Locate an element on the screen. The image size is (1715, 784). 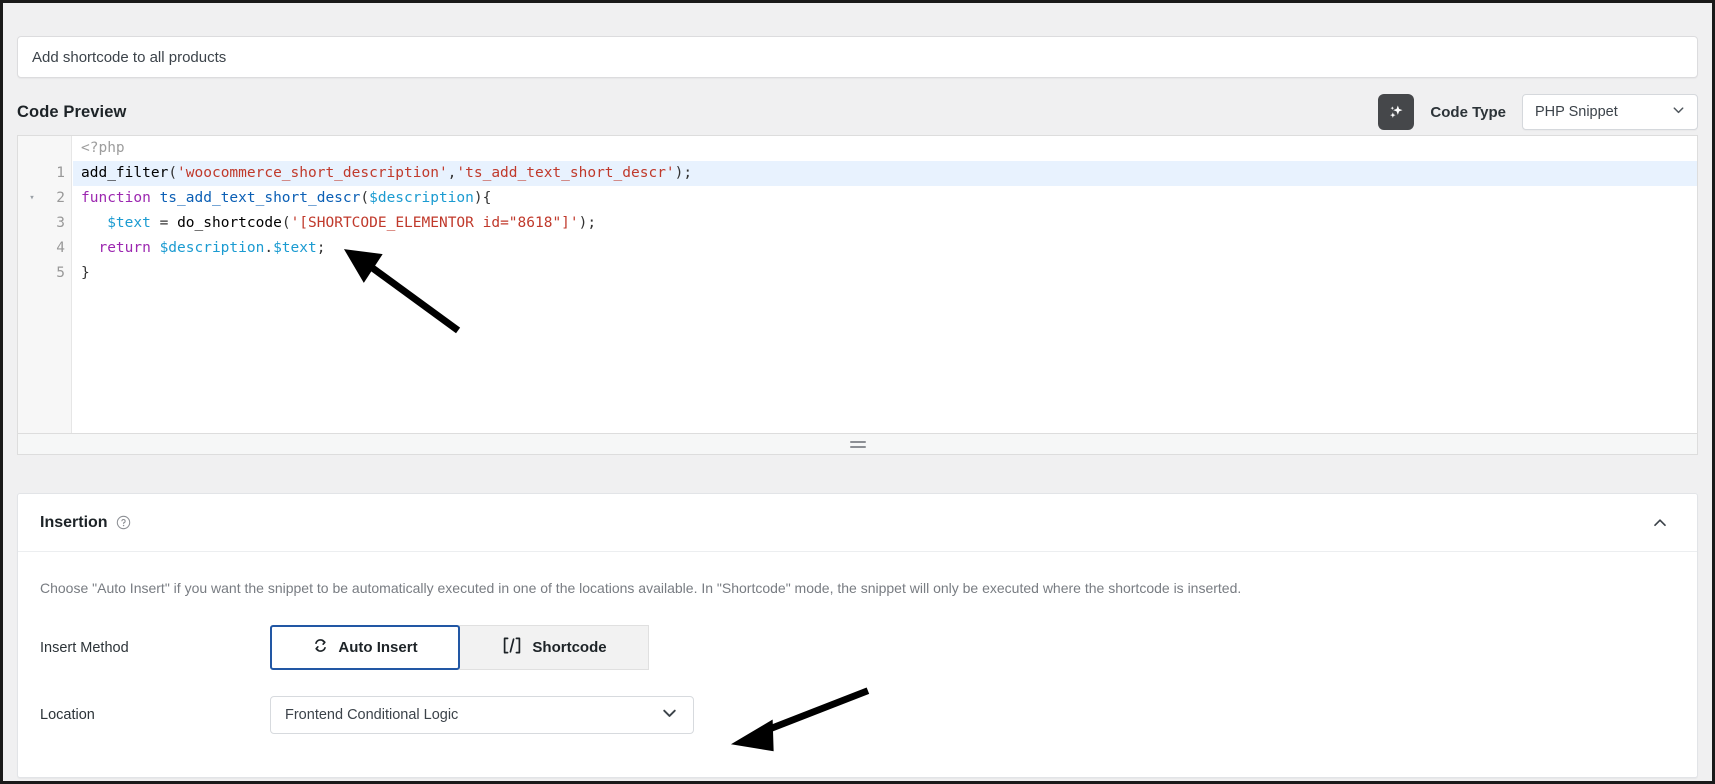
code-token: ts_add_text_short_descr is located at coordinates (260, 198).